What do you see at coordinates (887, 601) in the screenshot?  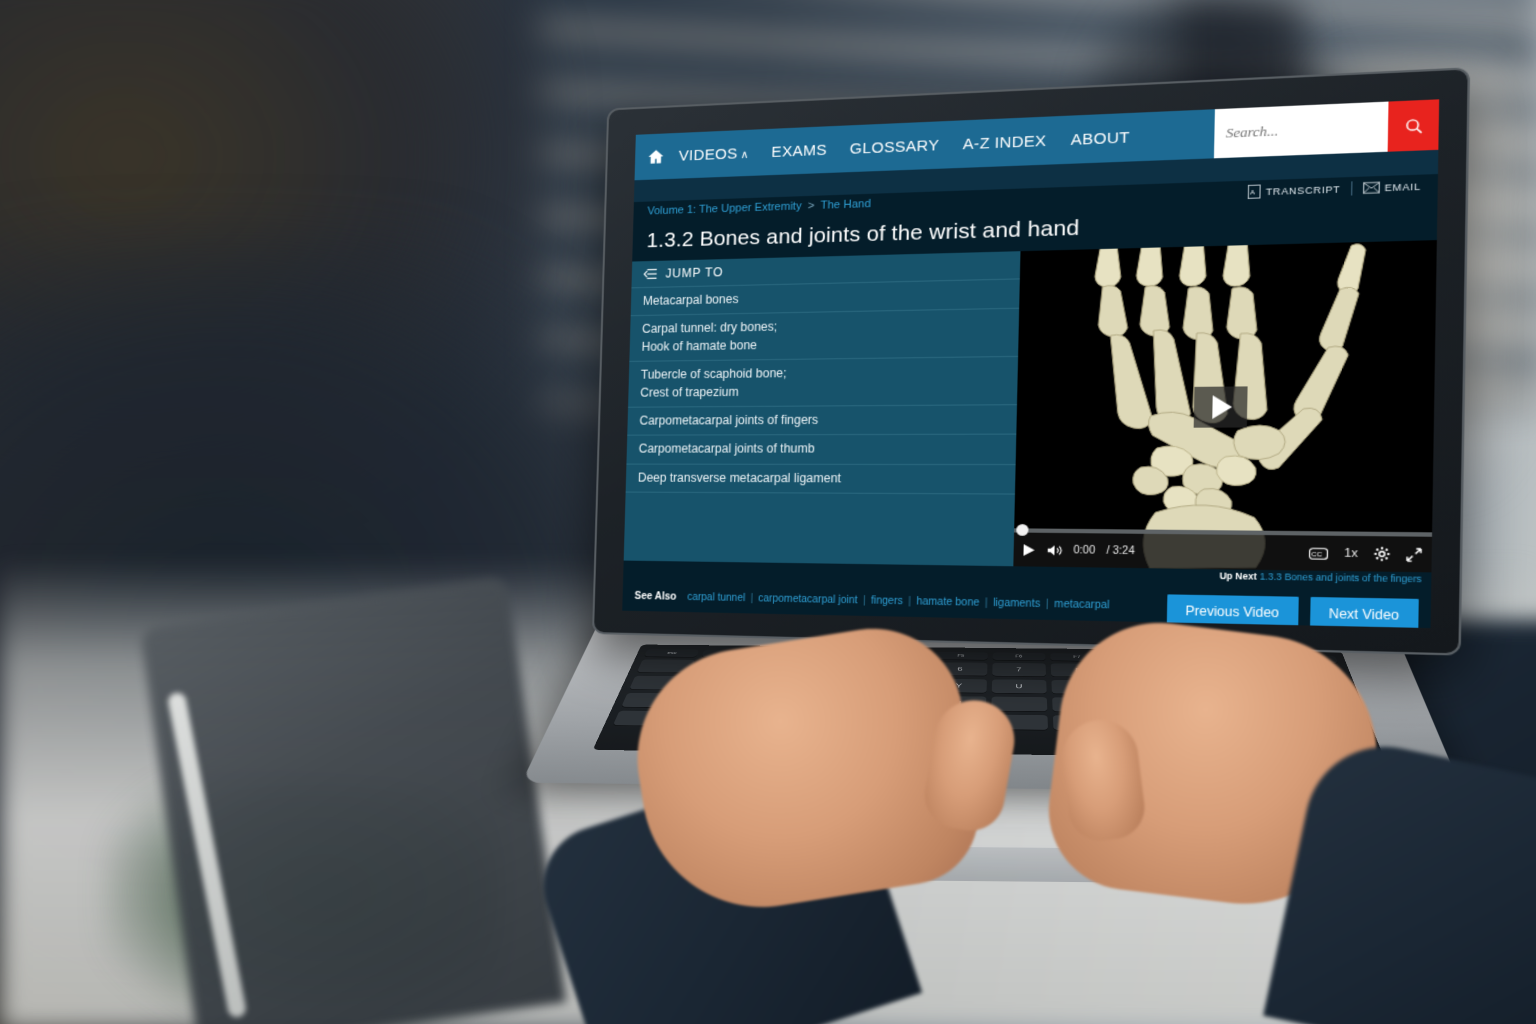 I see `see-also-tag: fingers` at bounding box center [887, 601].